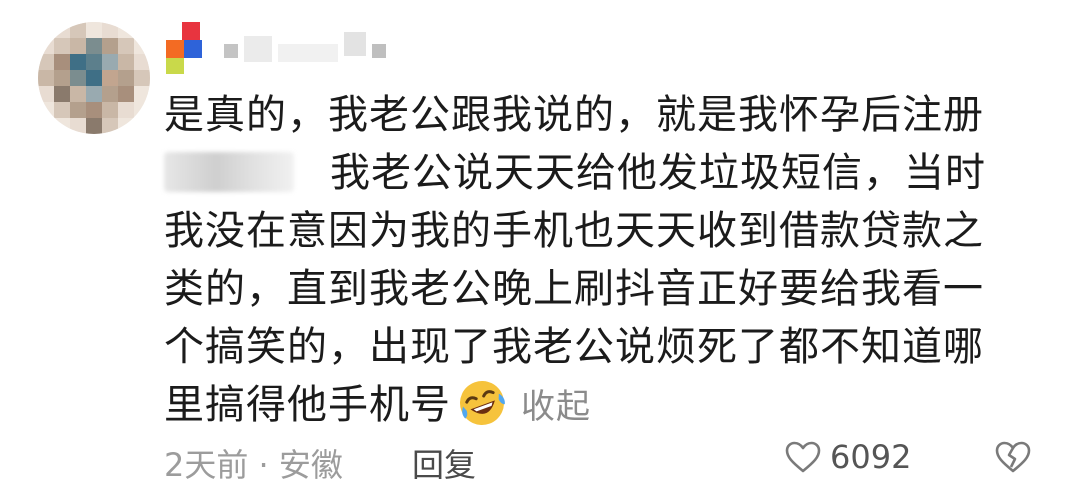 The image size is (1080, 501). Describe the element at coordinates (307, 405) in the screenshot. I see `comment-line-6-text: 里搞得他手机号` at that location.